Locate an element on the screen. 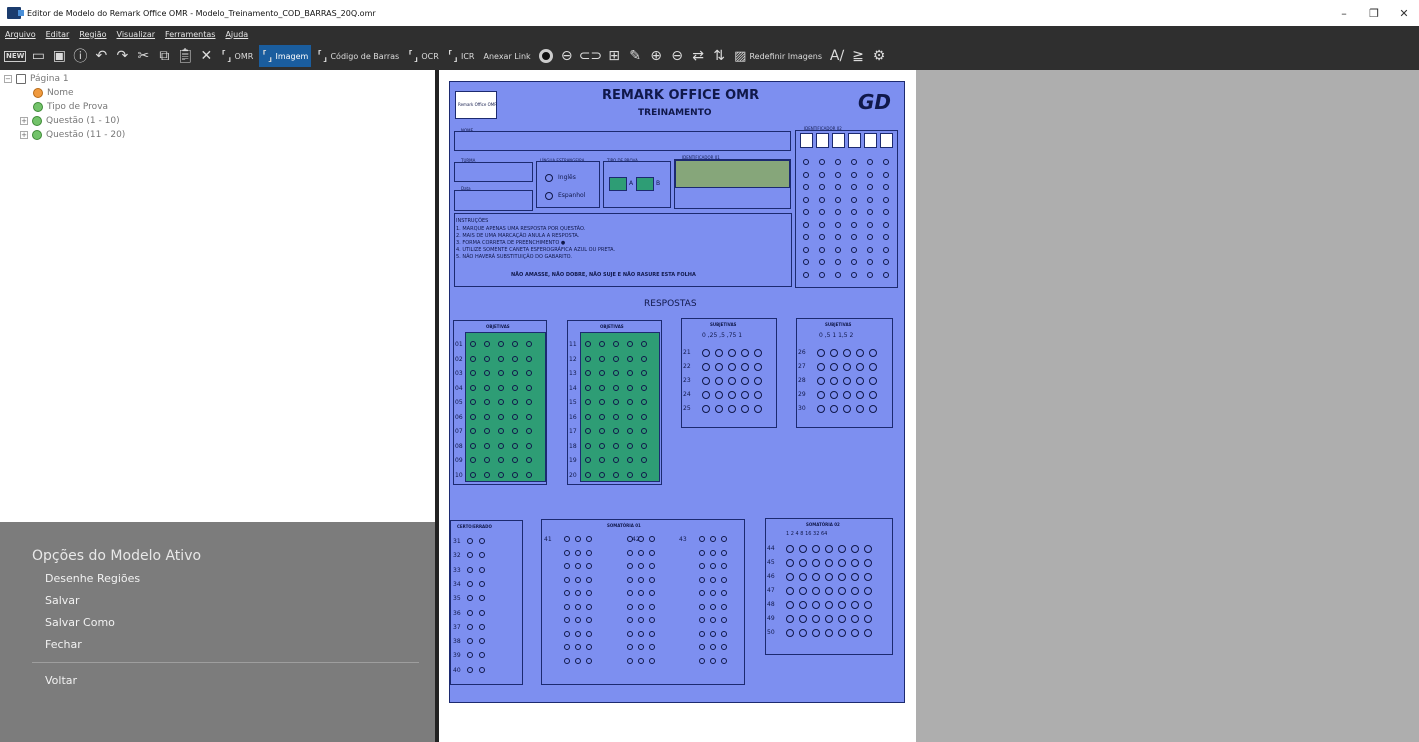 The image size is (1419, 742). date-field is located at coordinates (493, 200).